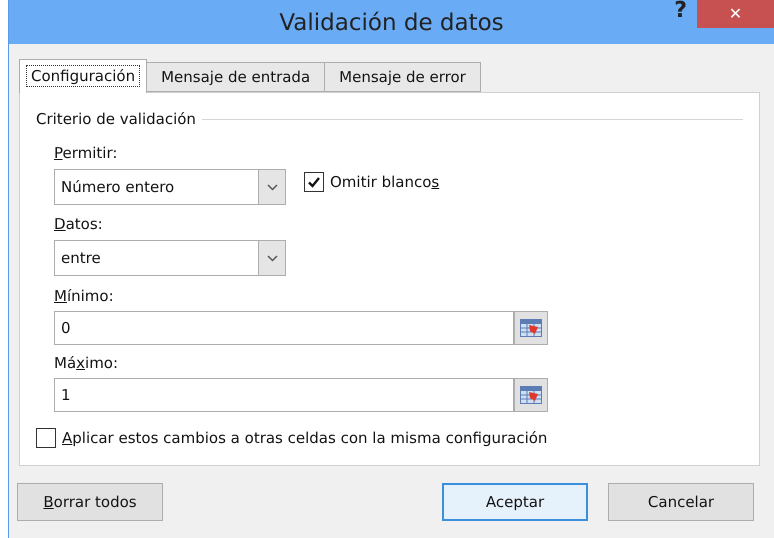 Image resolution: width=774 pixels, height=538 pixels. What do you see at coordinates (84, 296) in the screenshot?
I see `field-label: Mínimo:` at bounding box center [84, 296].